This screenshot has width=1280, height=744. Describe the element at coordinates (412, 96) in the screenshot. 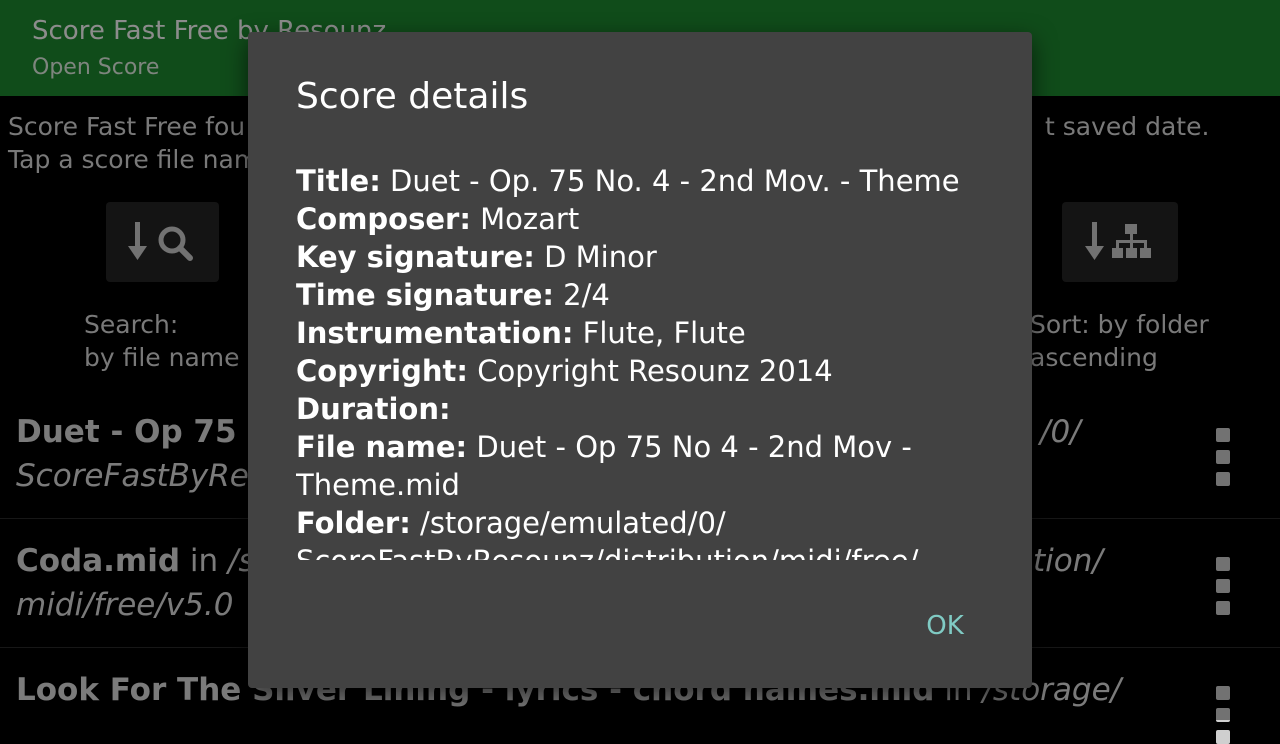

I see `dialog-title: Score details` at that location.